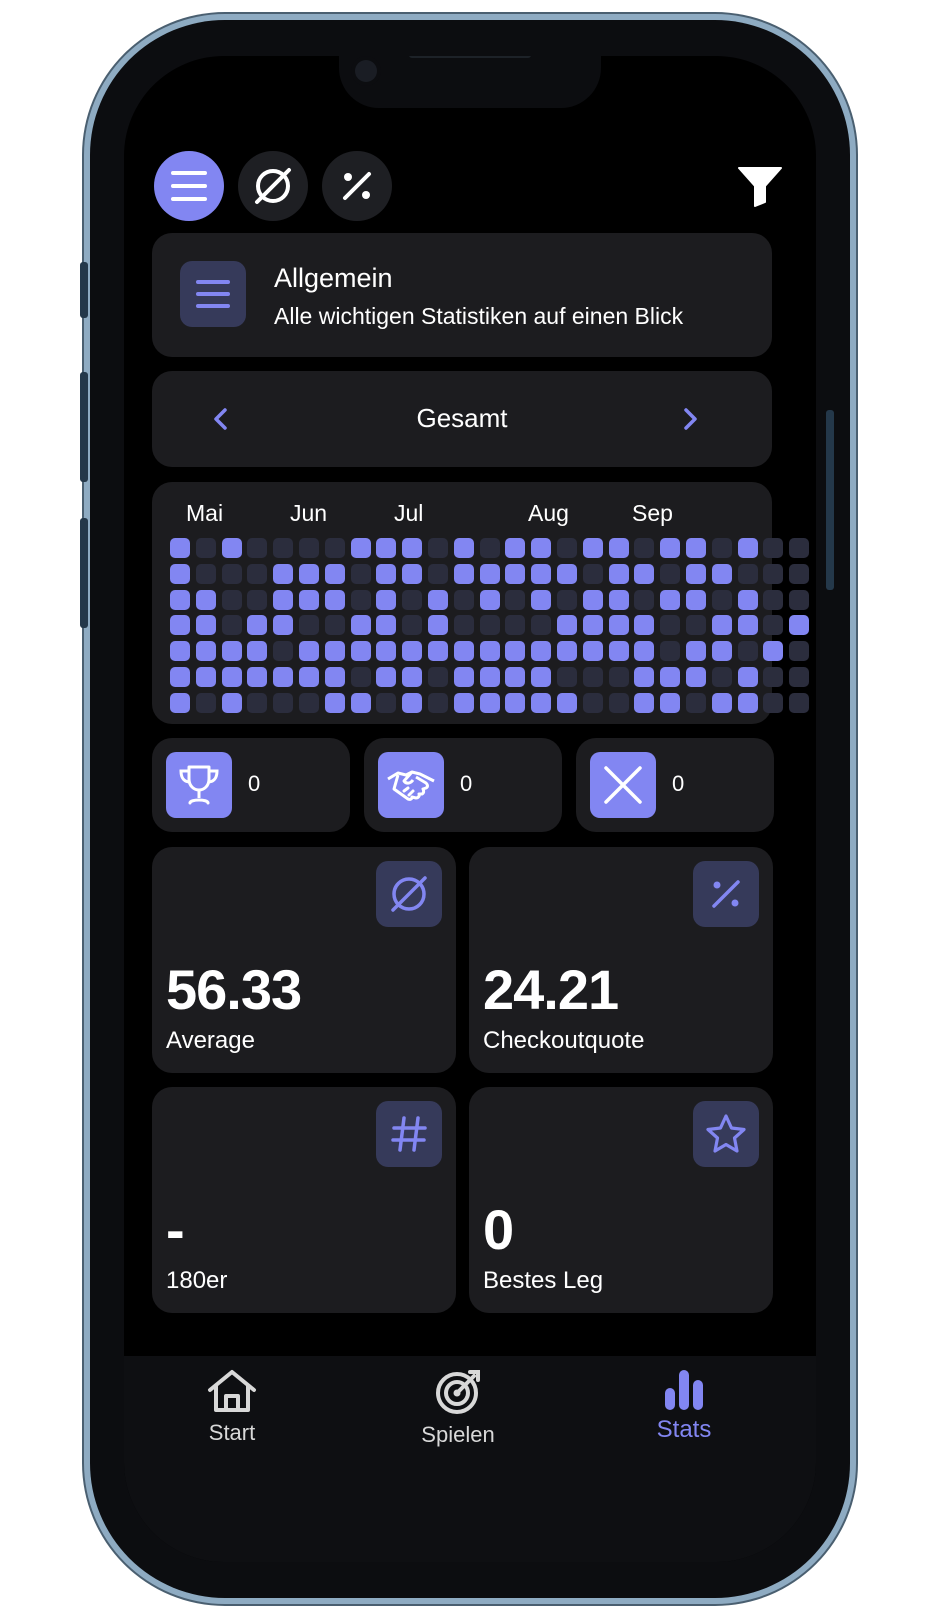  Describe the element at coordinates (357, 186) in the screenshot. I see `view-percent-button` at that location.